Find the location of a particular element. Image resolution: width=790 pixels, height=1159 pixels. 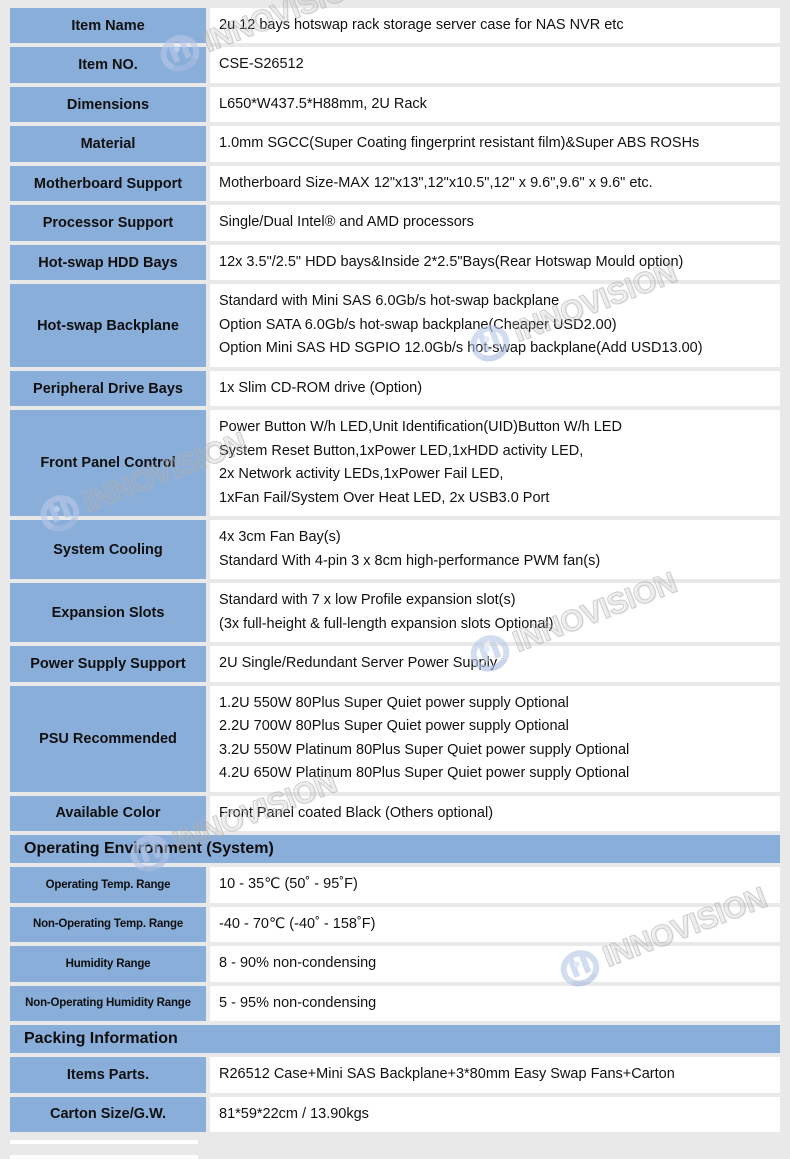

spec-value-line: 8 - 90% non-condensing is located at coordinates (298, 963).